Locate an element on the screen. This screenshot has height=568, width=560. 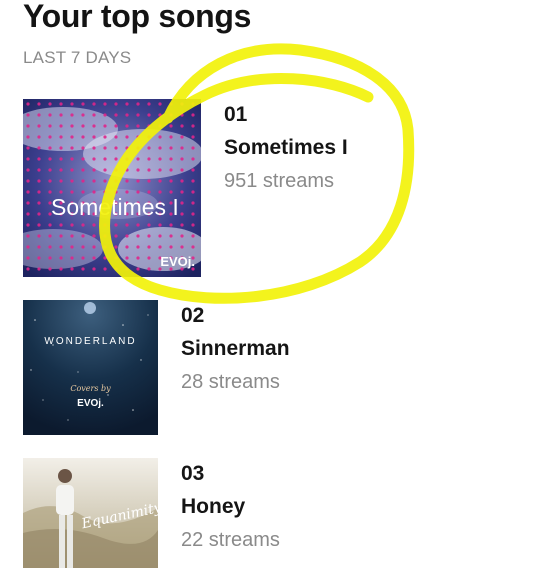
stream-count: 951 streams is located at coordinates (279, 181).